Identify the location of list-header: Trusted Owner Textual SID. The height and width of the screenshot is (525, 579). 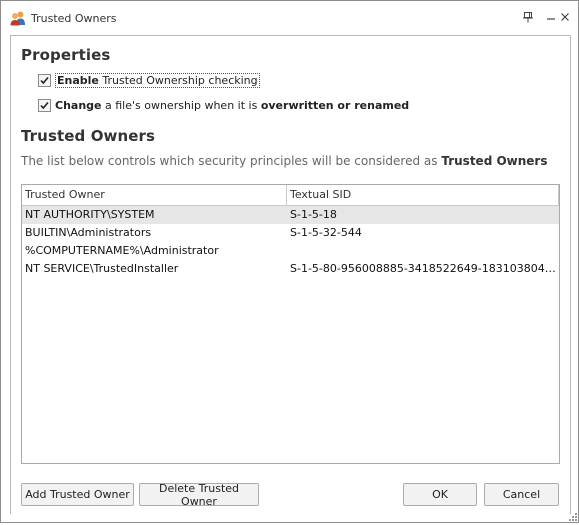
(290, 195).